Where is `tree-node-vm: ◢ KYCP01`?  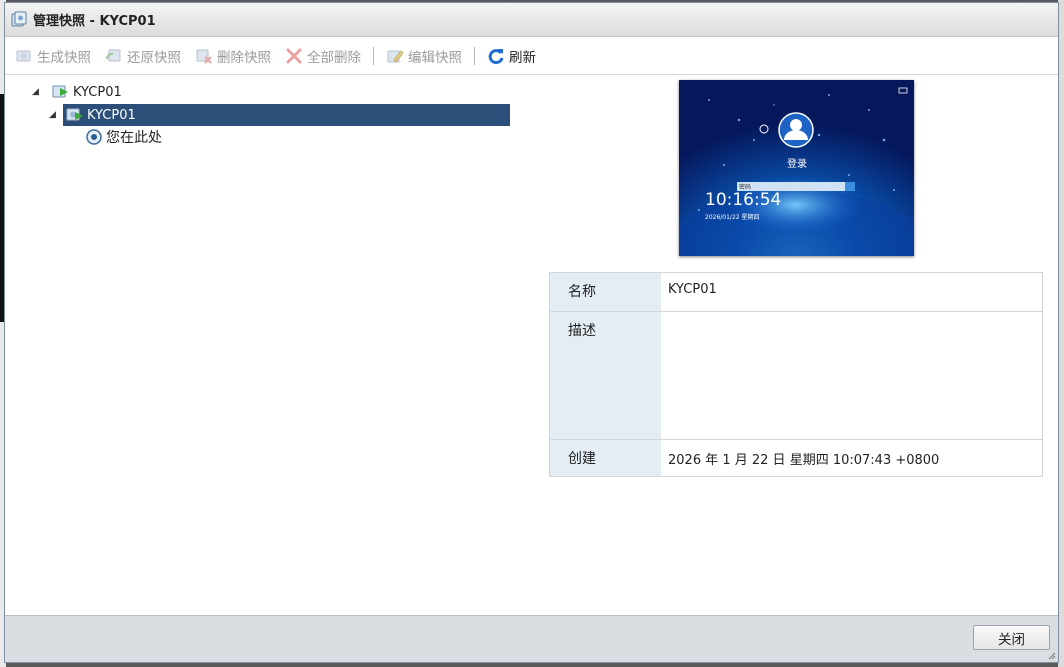
tree-node-vm: ◢ KYCP01 is located at coordinates (77, 92).